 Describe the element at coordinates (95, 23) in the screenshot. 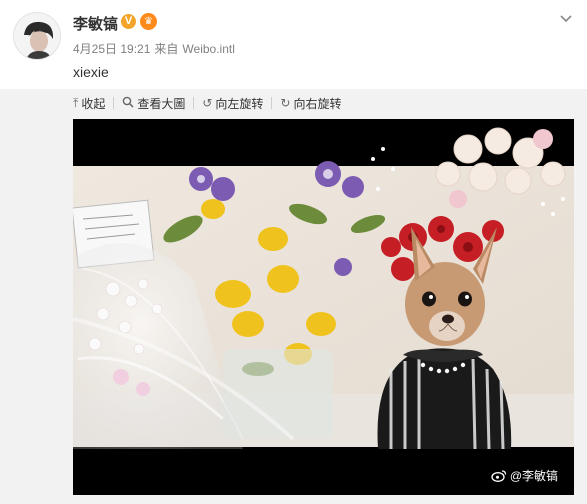

I see `username: 李敏镐` at that location.